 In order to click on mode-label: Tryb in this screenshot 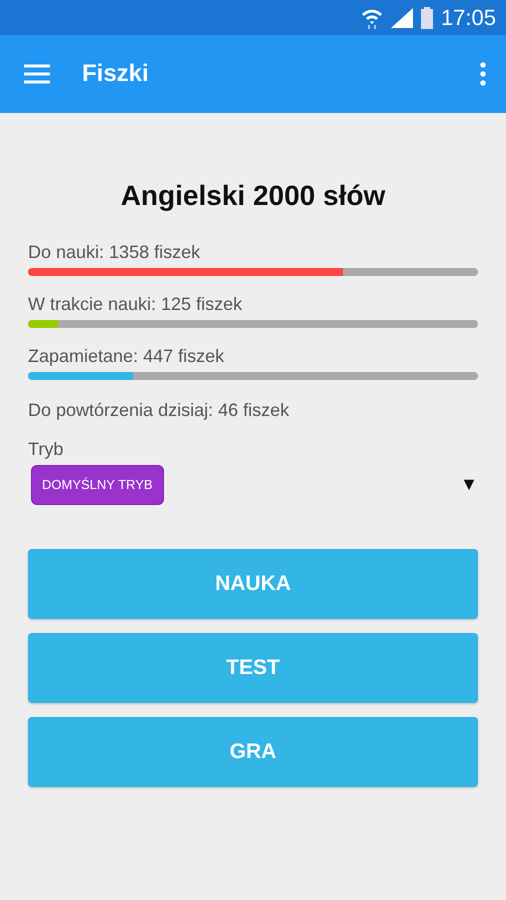, I will do `click(46, 449)`.